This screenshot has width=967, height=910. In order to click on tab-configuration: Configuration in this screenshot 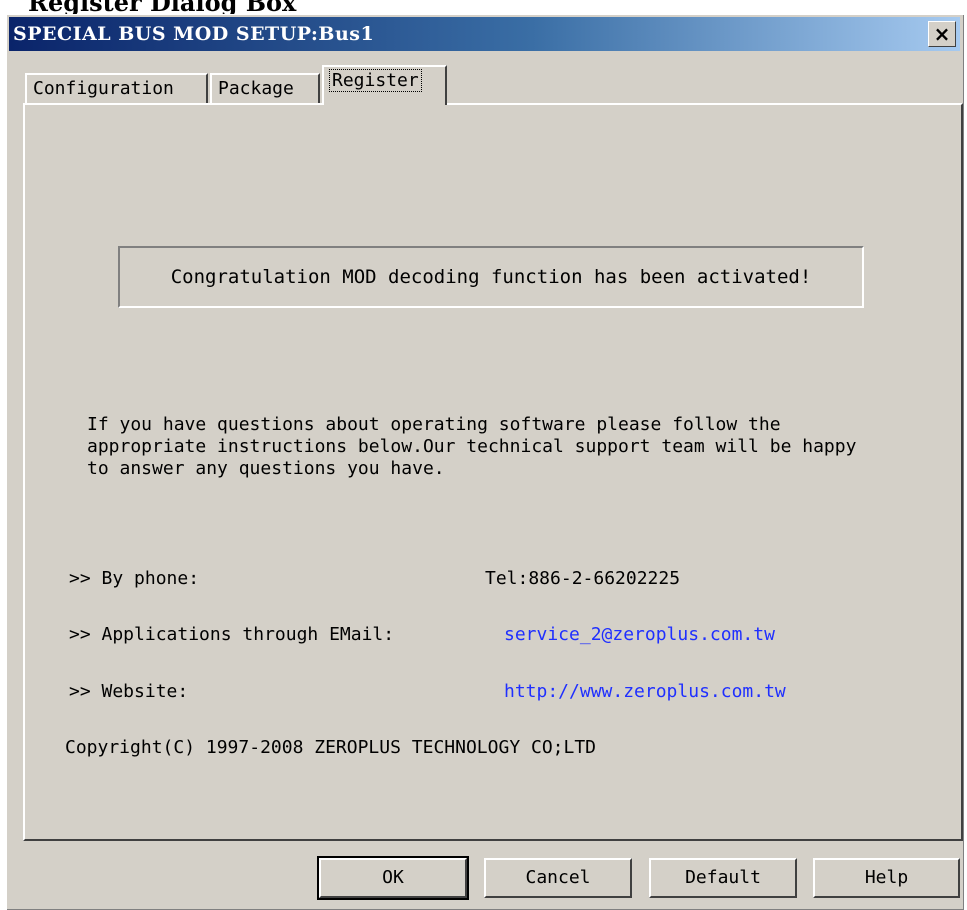, I will do `click(116, 88)`.